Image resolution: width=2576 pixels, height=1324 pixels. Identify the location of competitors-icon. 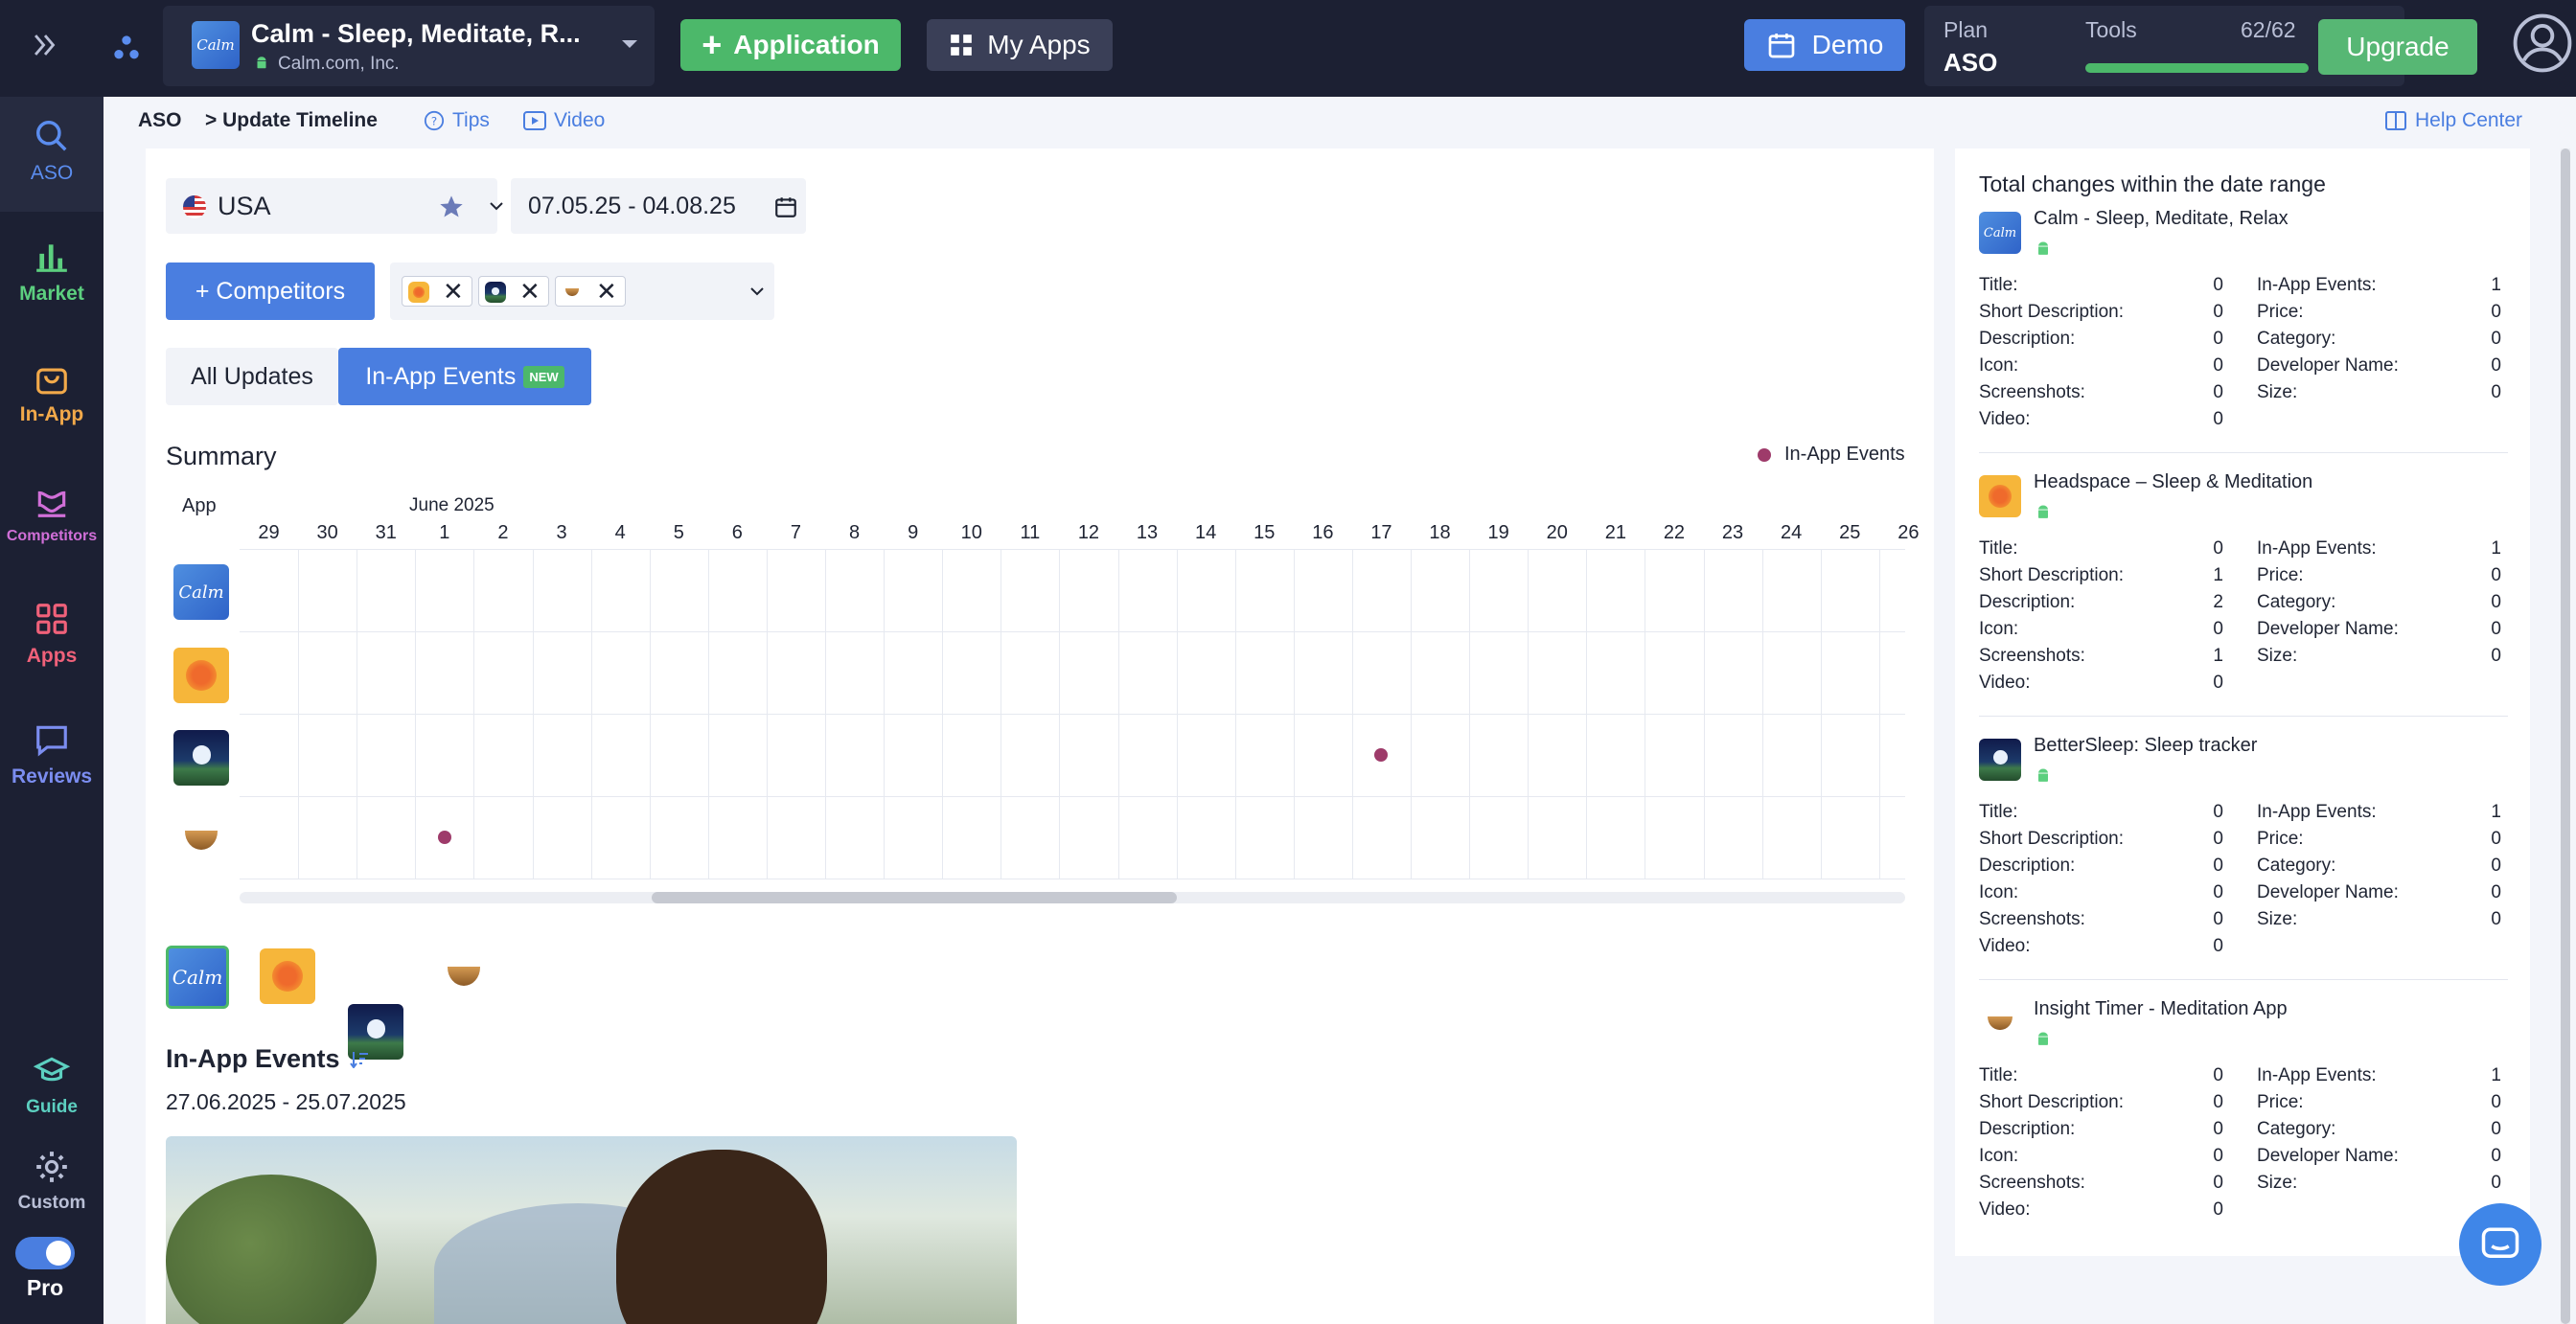
(52, 502).